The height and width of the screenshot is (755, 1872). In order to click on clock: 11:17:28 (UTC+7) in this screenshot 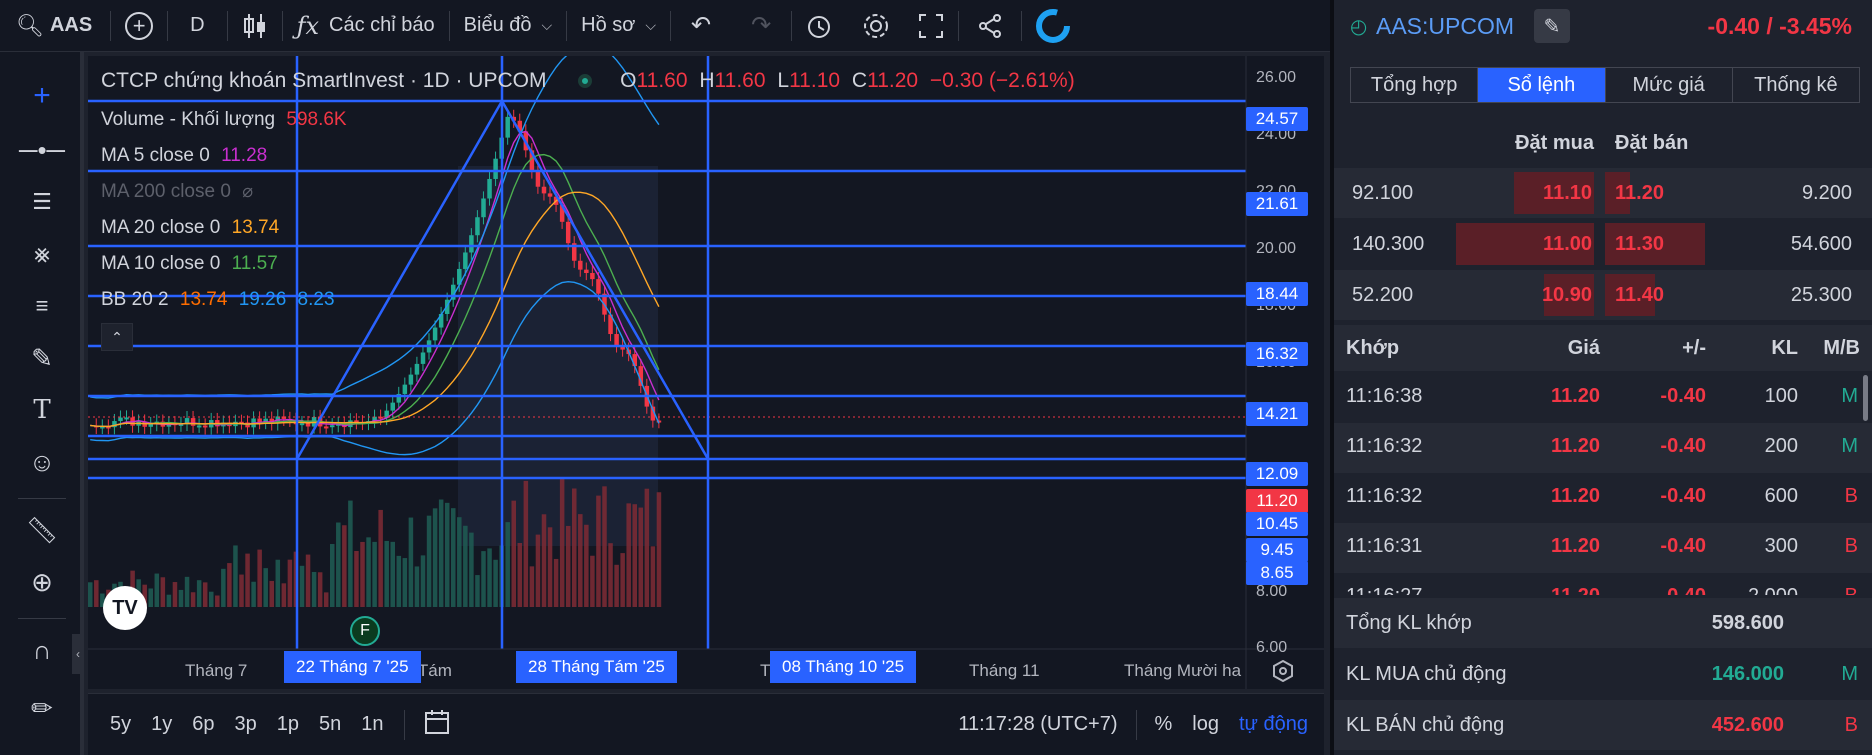, I will do `click(1037, 724)`.